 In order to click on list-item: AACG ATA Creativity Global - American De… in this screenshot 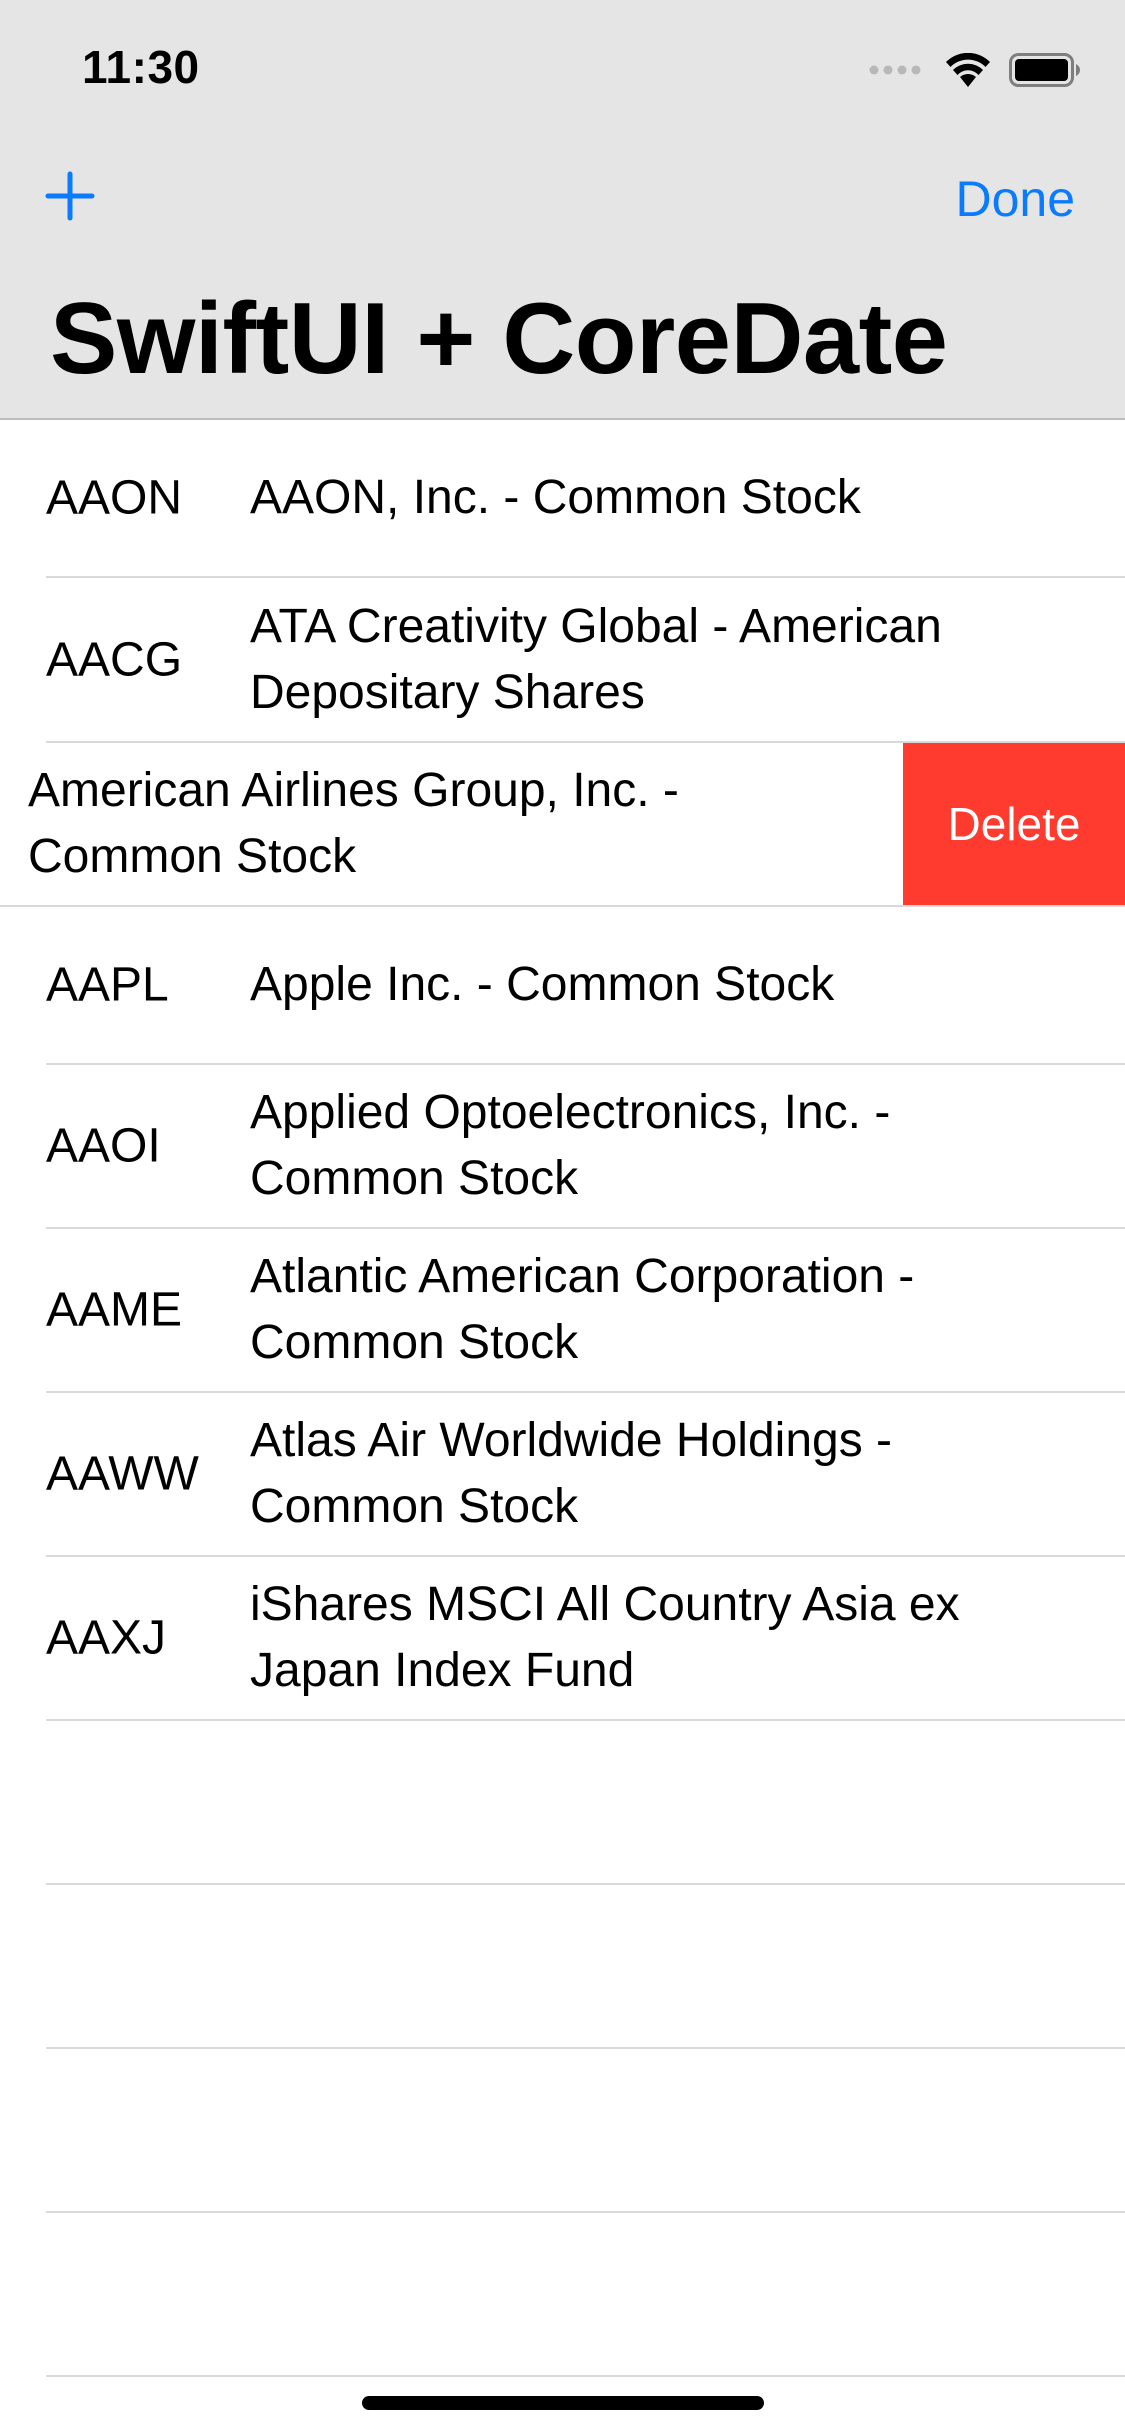, I will do `click(562, 659)`.